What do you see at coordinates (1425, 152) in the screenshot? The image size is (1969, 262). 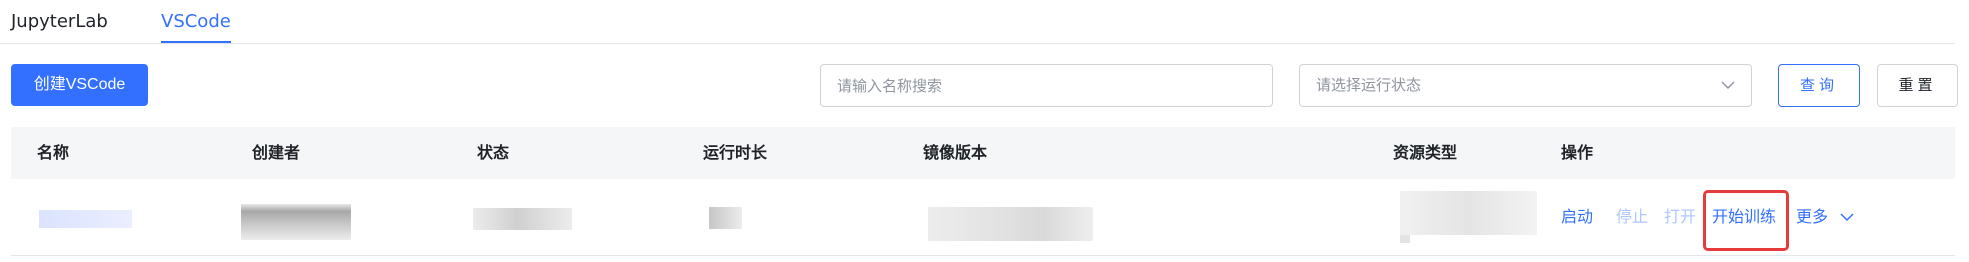 I see `column-header-resource-type: 资源类型` at bounding box center [1425, 152].